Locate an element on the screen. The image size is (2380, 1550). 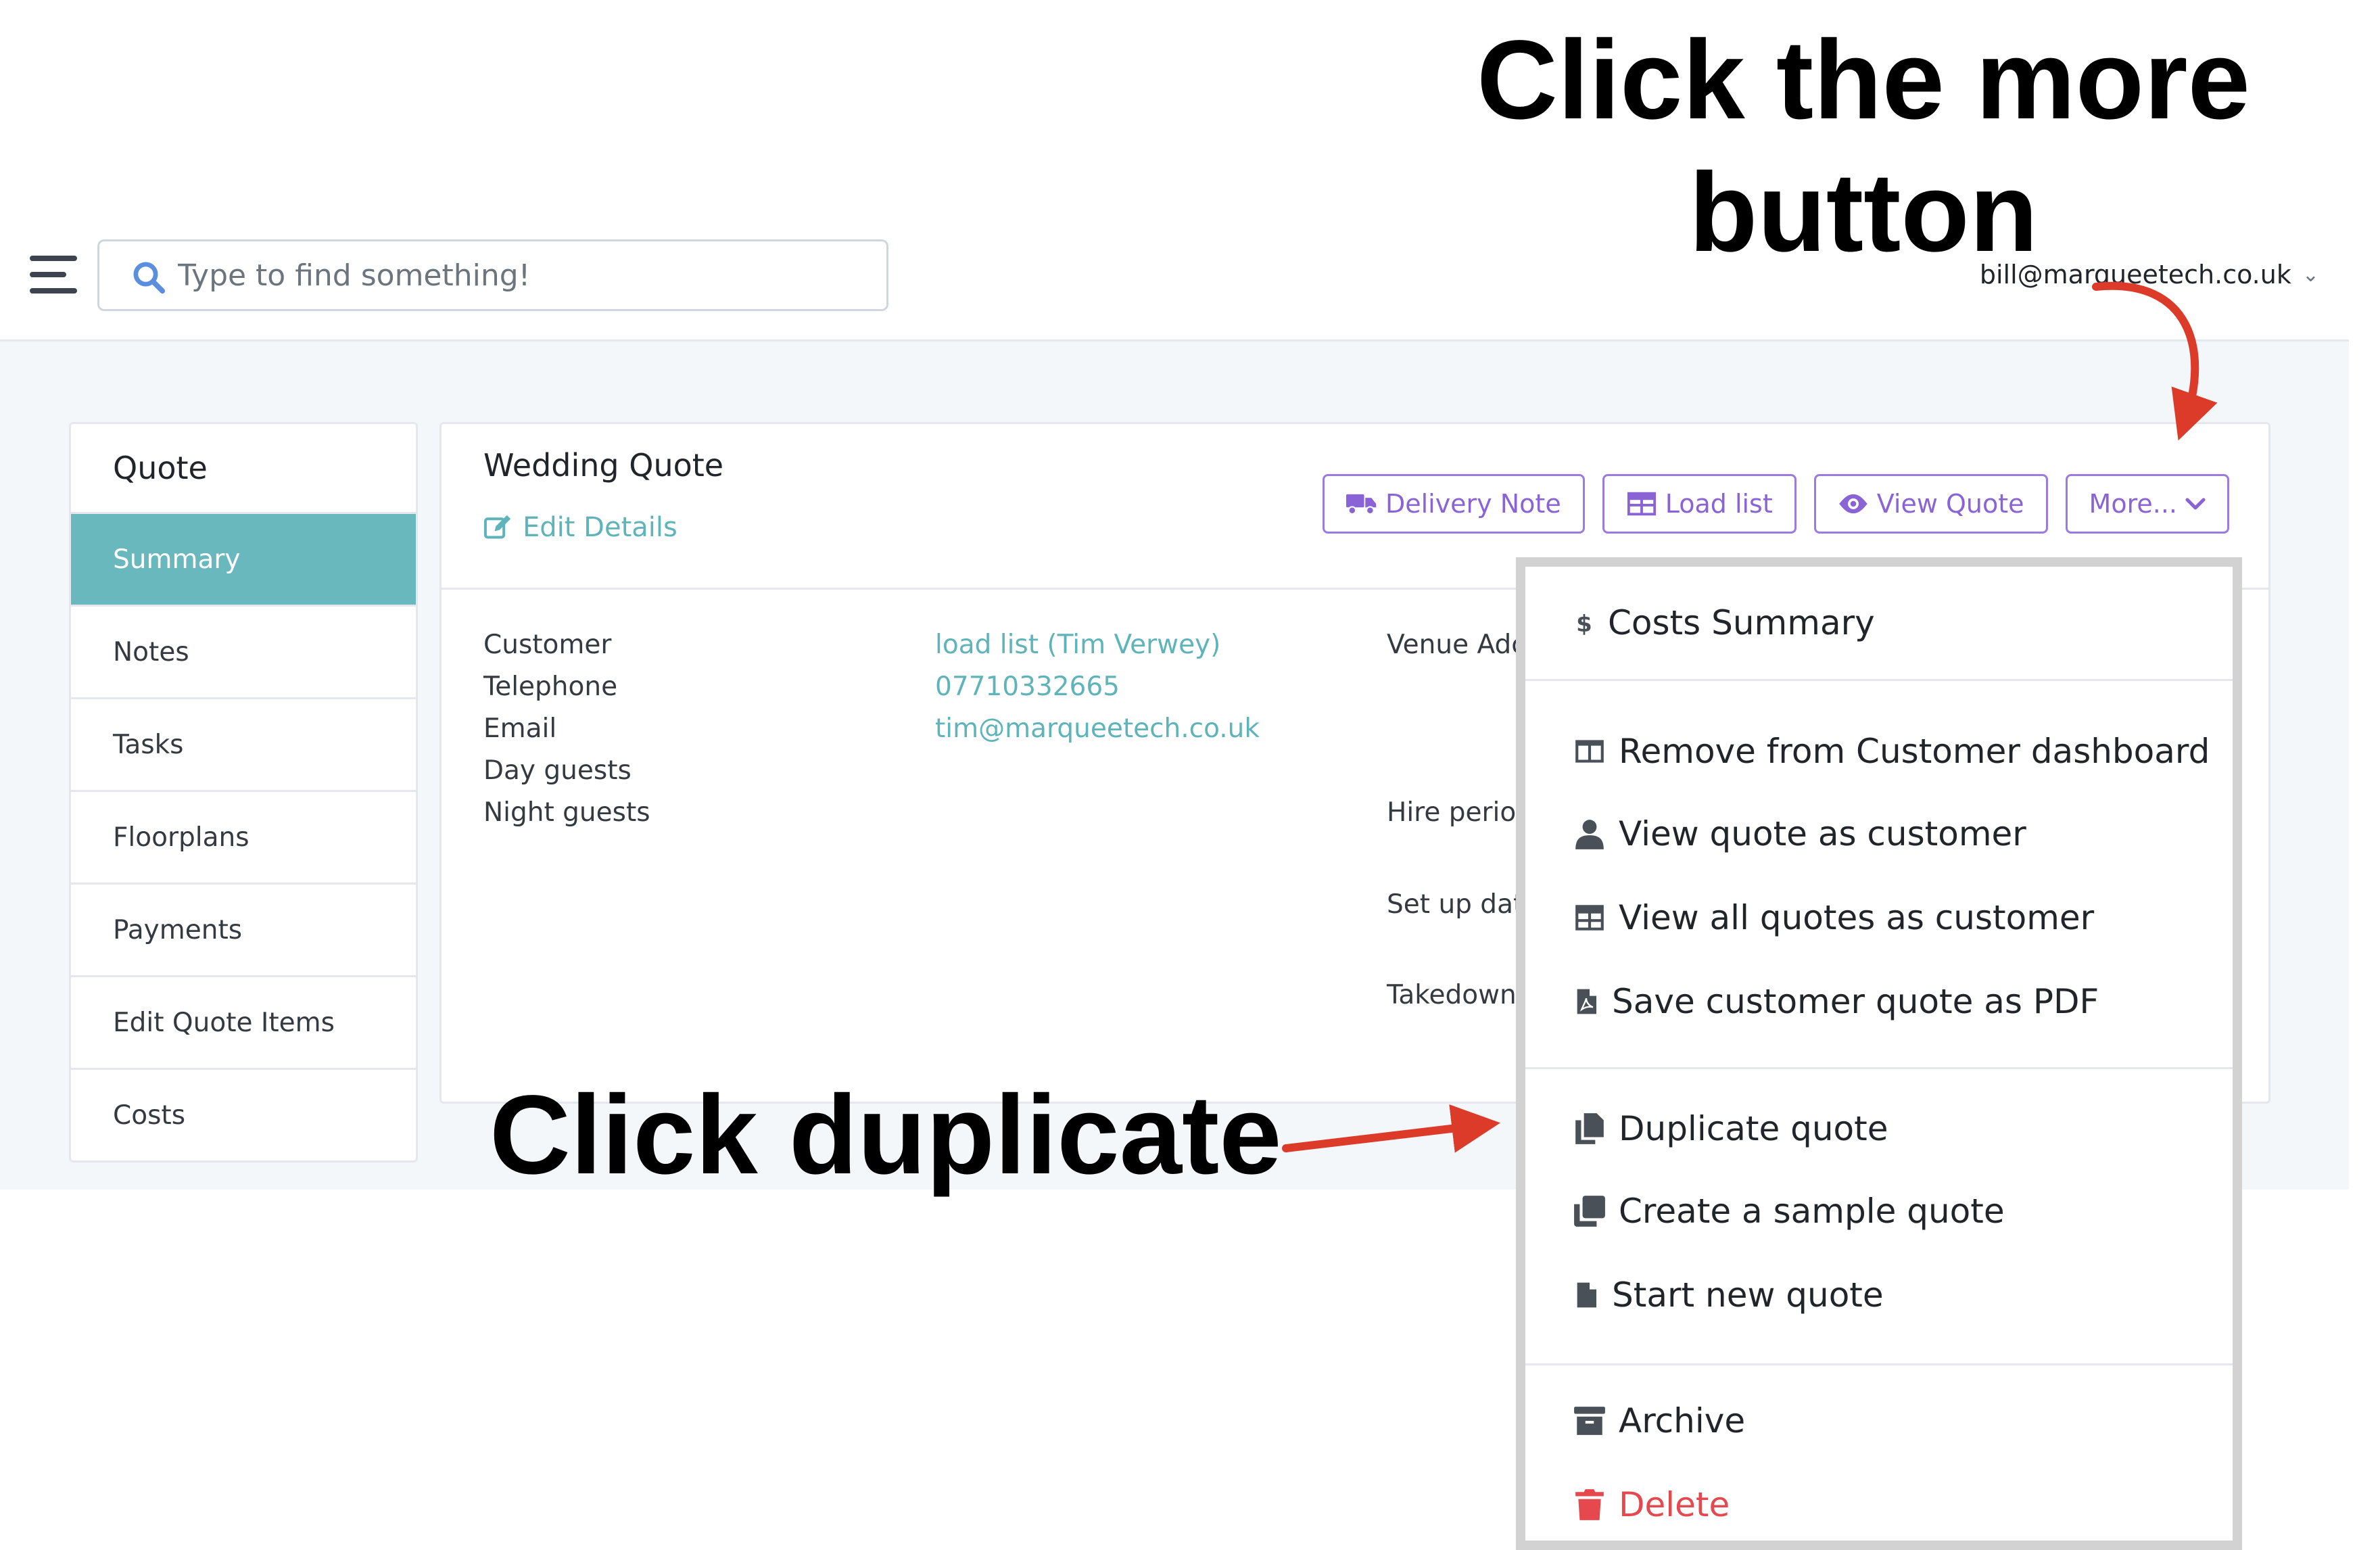
menu-label: Costs Summary is located at coordinates (1741, 622).